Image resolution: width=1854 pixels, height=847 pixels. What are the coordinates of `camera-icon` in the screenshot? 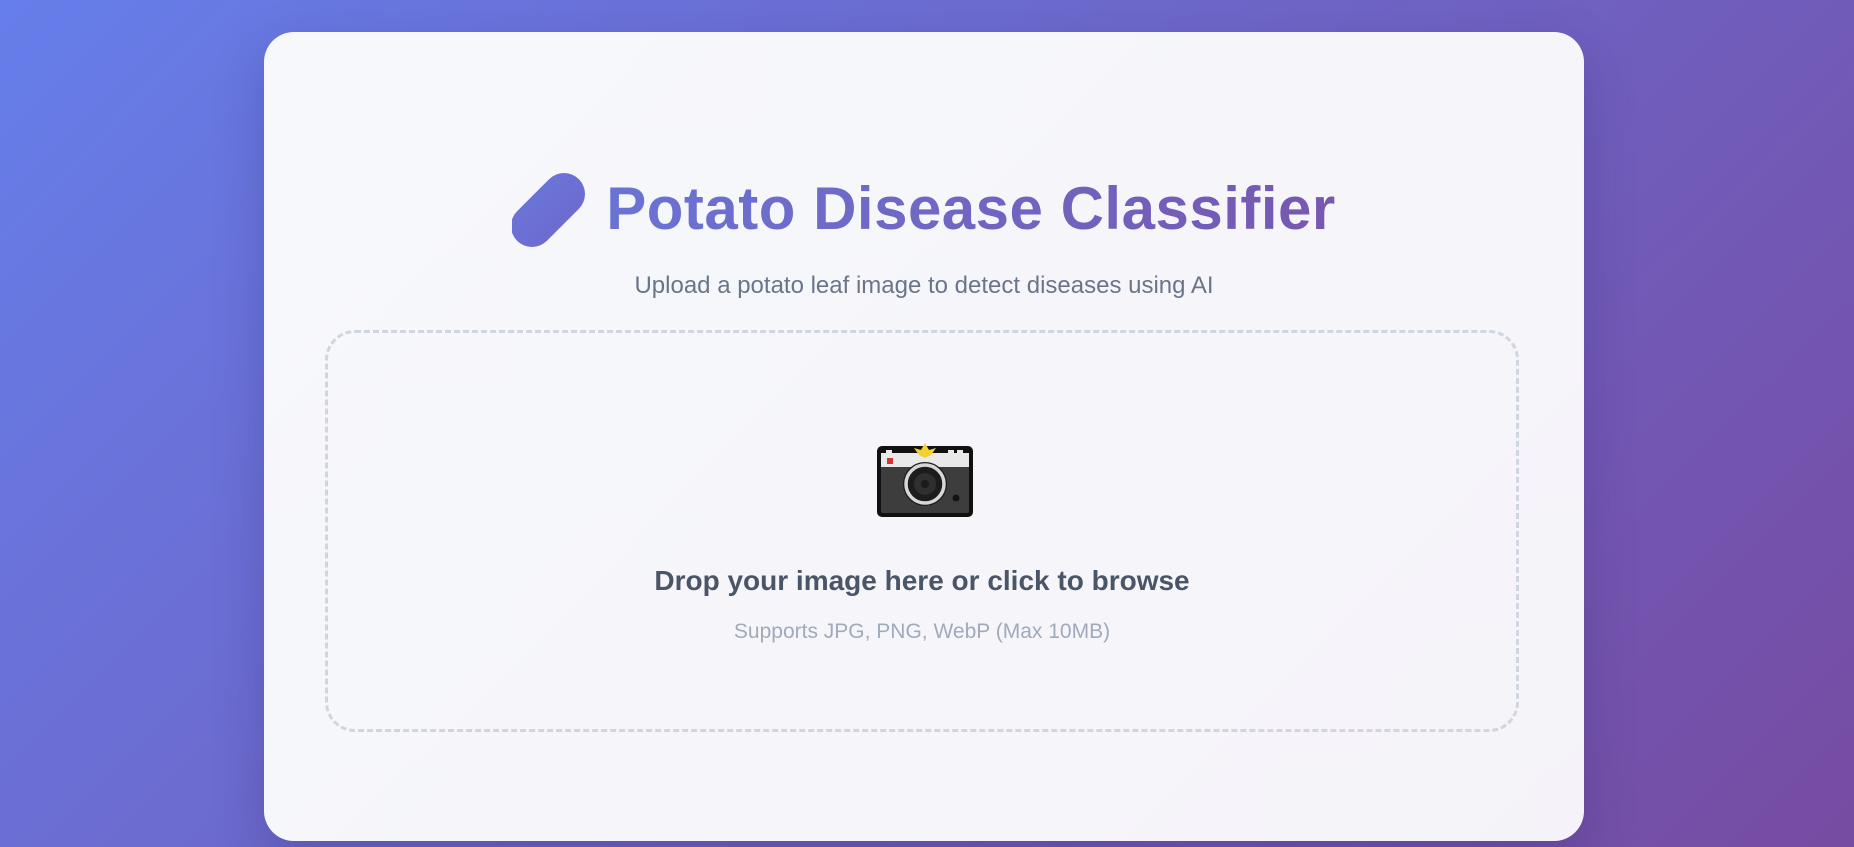 It's located at (925, 480).